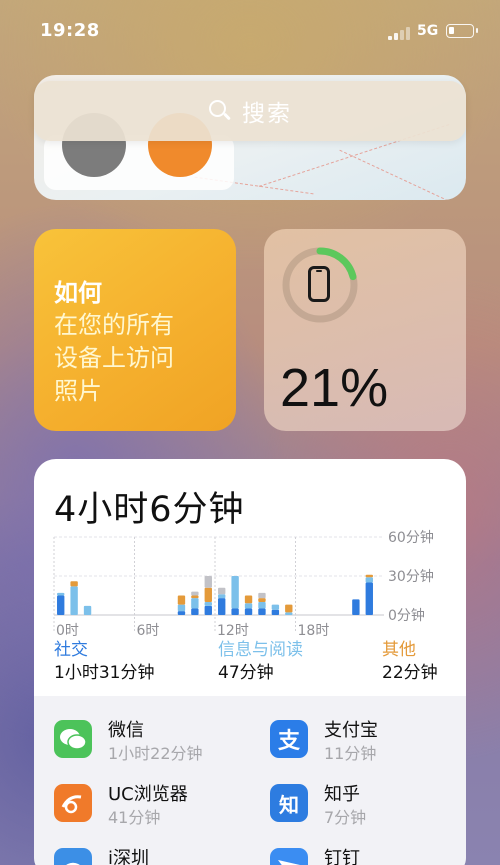 This screenshot has width=500, height=865. What do you see at coordinates (411, 576) in the screenshot?
I see `y-tick-label: 30分钟` at bounding box center [411, 576].